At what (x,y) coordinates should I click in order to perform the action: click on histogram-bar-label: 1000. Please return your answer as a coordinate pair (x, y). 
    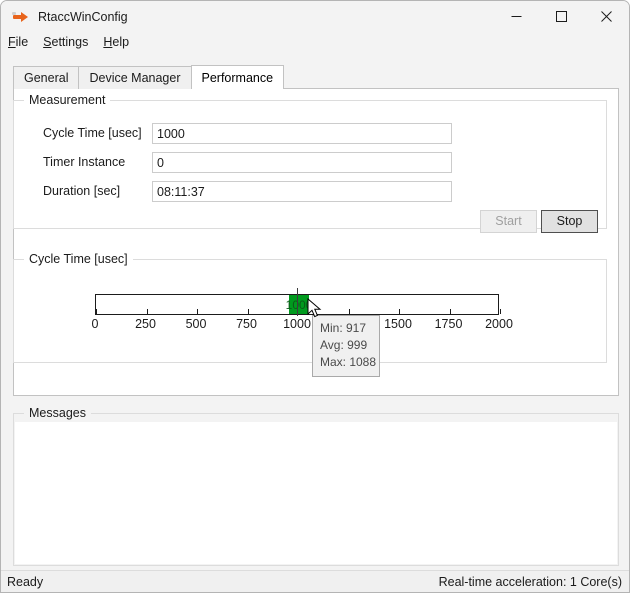
    Looking at the image, I should click on (299, 304).